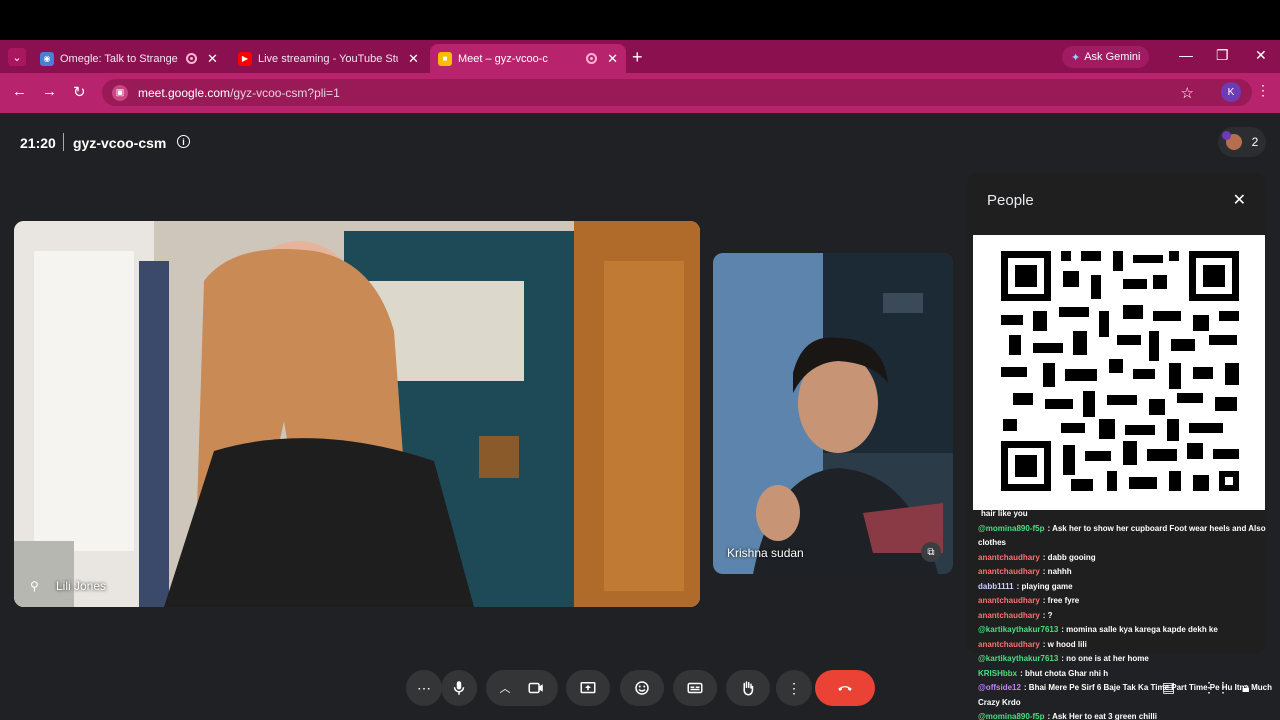 This screenshot has height=720, width=1280. I want to click on qr-code, so click(1119, 372).